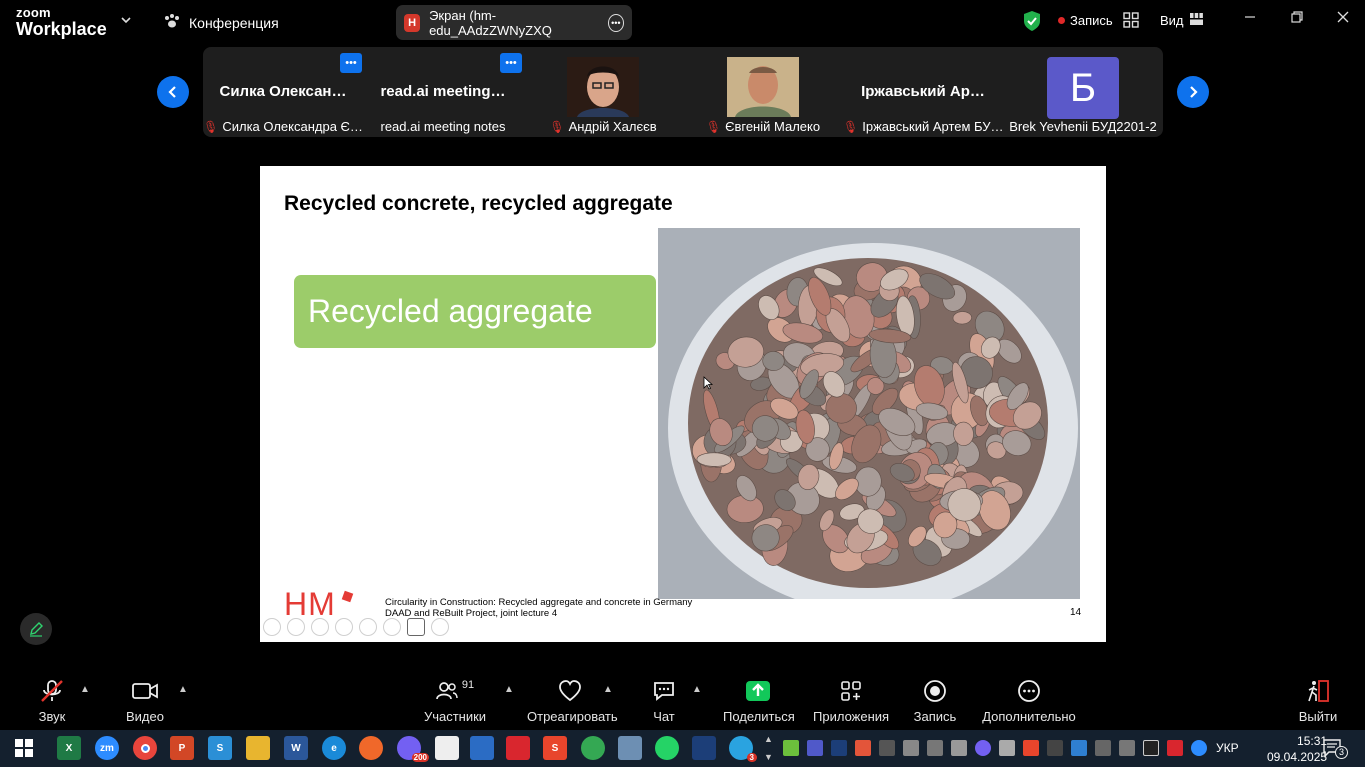 Image resolution: width=1365 pixels, height=767 pixels. Describe the element at coordinates (1007, 748) in the screenshot. I see `battery-tray-icon` at that location.